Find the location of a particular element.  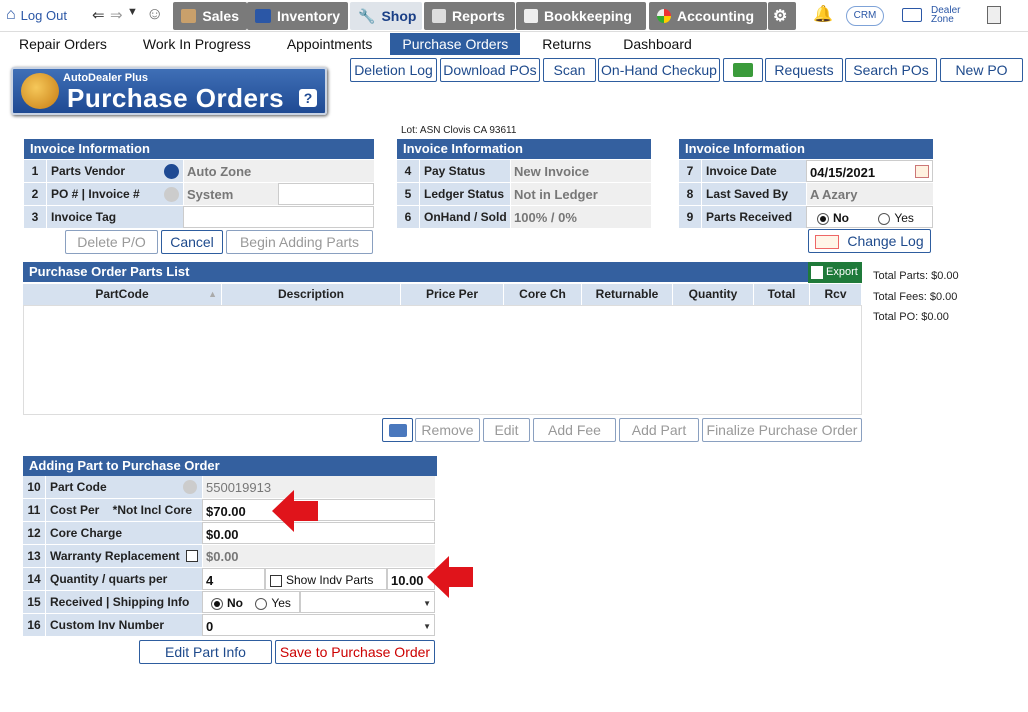

warranty-row: 13 Warranty Replacement $0.00 is located at coordinates (230, 556).